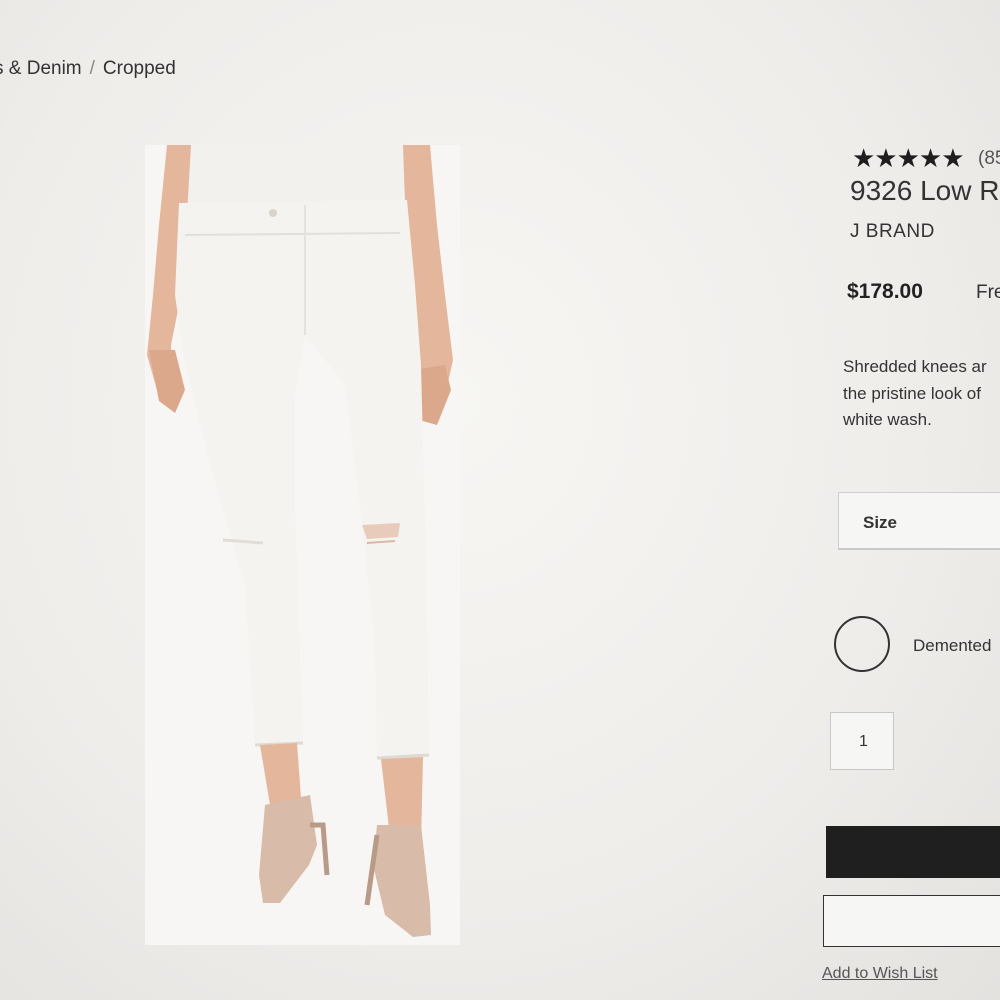 This screenshot has height=1000, width=1000. What do you see at coordinates (908, 158) in the screenshot?
I see `rating-stars-icon: ★★★★★` at bounding box center [908, 158].